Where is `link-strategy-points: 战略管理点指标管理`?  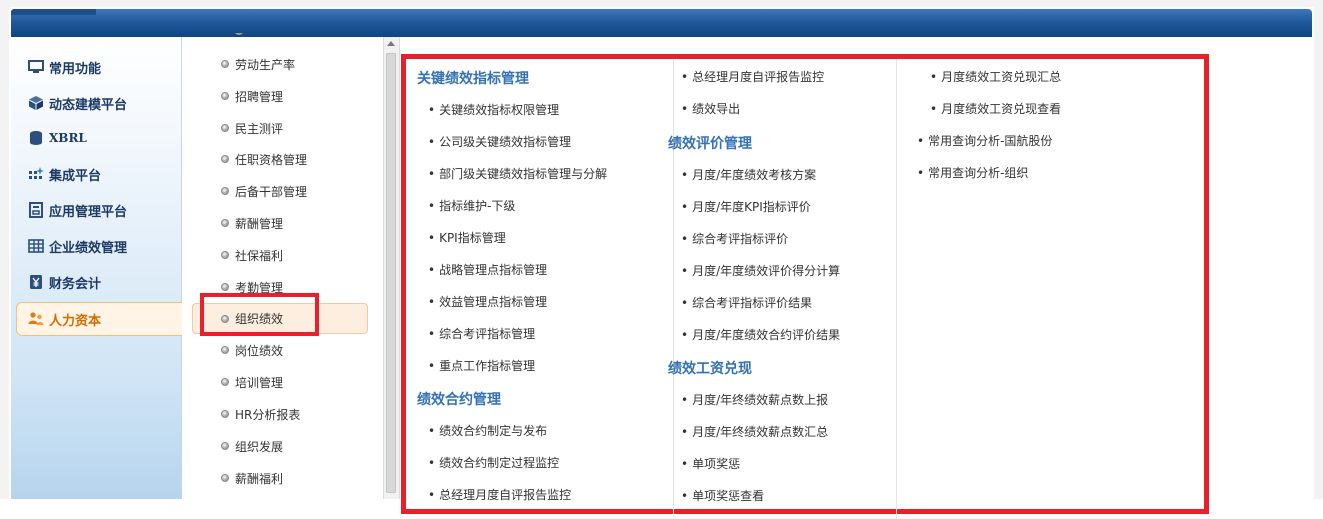
link-strategy-points: 战略管理点指标管理 is located at coordinates (487, 269).